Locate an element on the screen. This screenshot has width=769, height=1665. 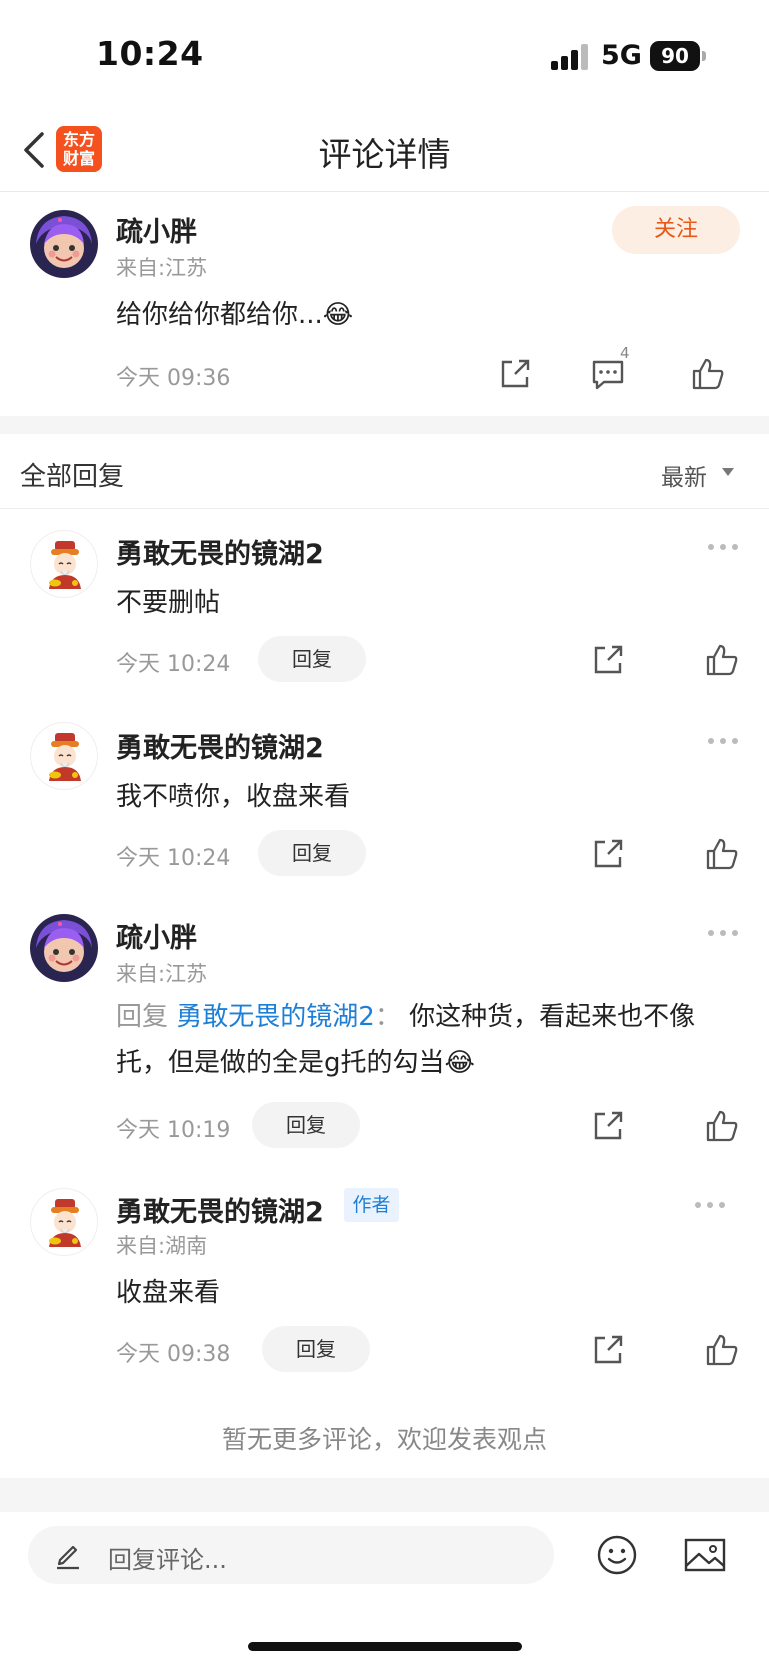
home-indicator is located at coordinates (385, 1646).